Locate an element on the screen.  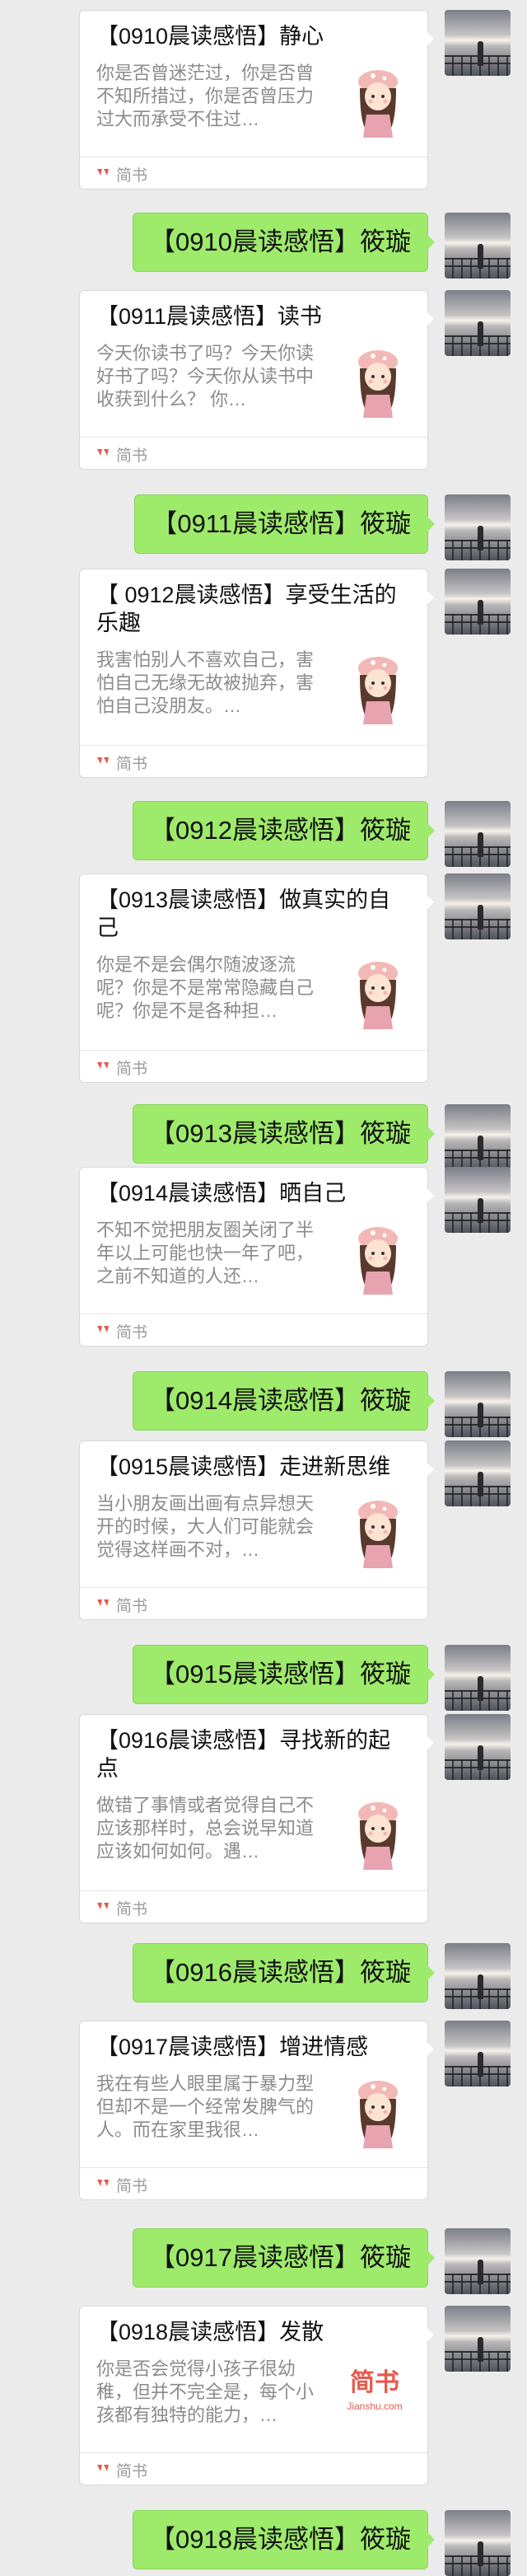
message-bubble: 【0912晨读感悟】筱璇 is located at coordinates (284, 830).